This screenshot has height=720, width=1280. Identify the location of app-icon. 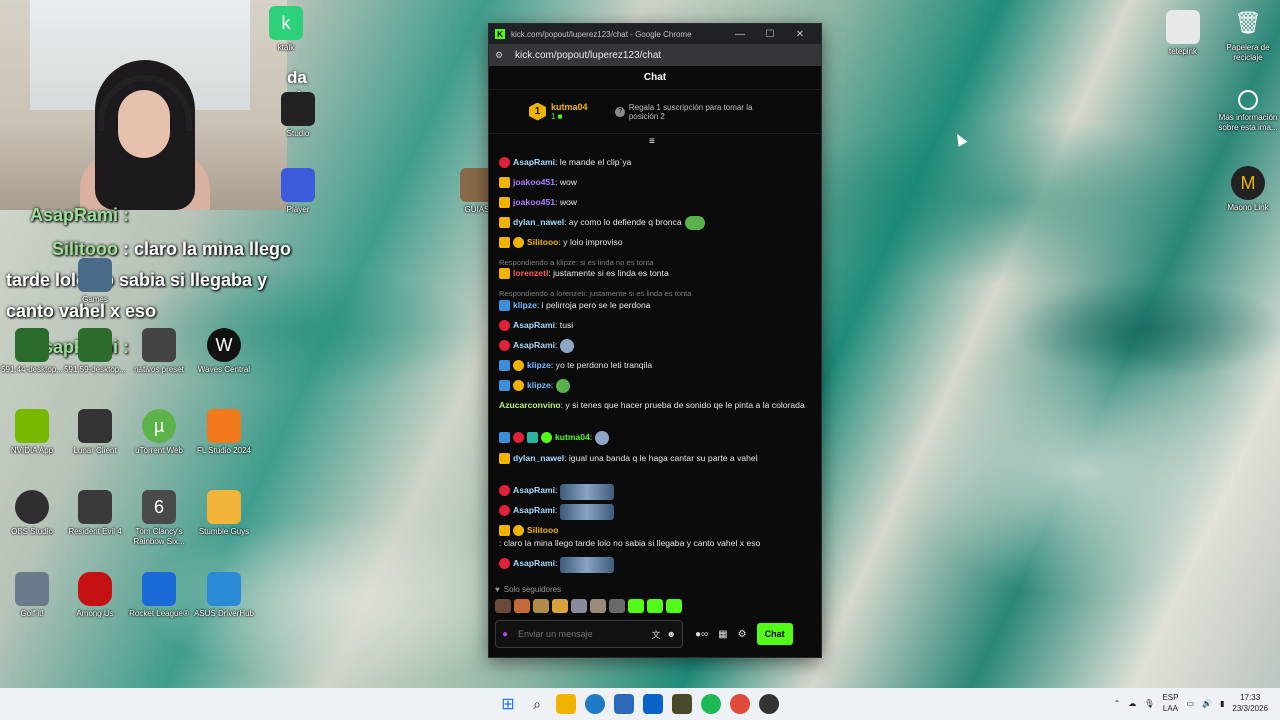
(682, 704).